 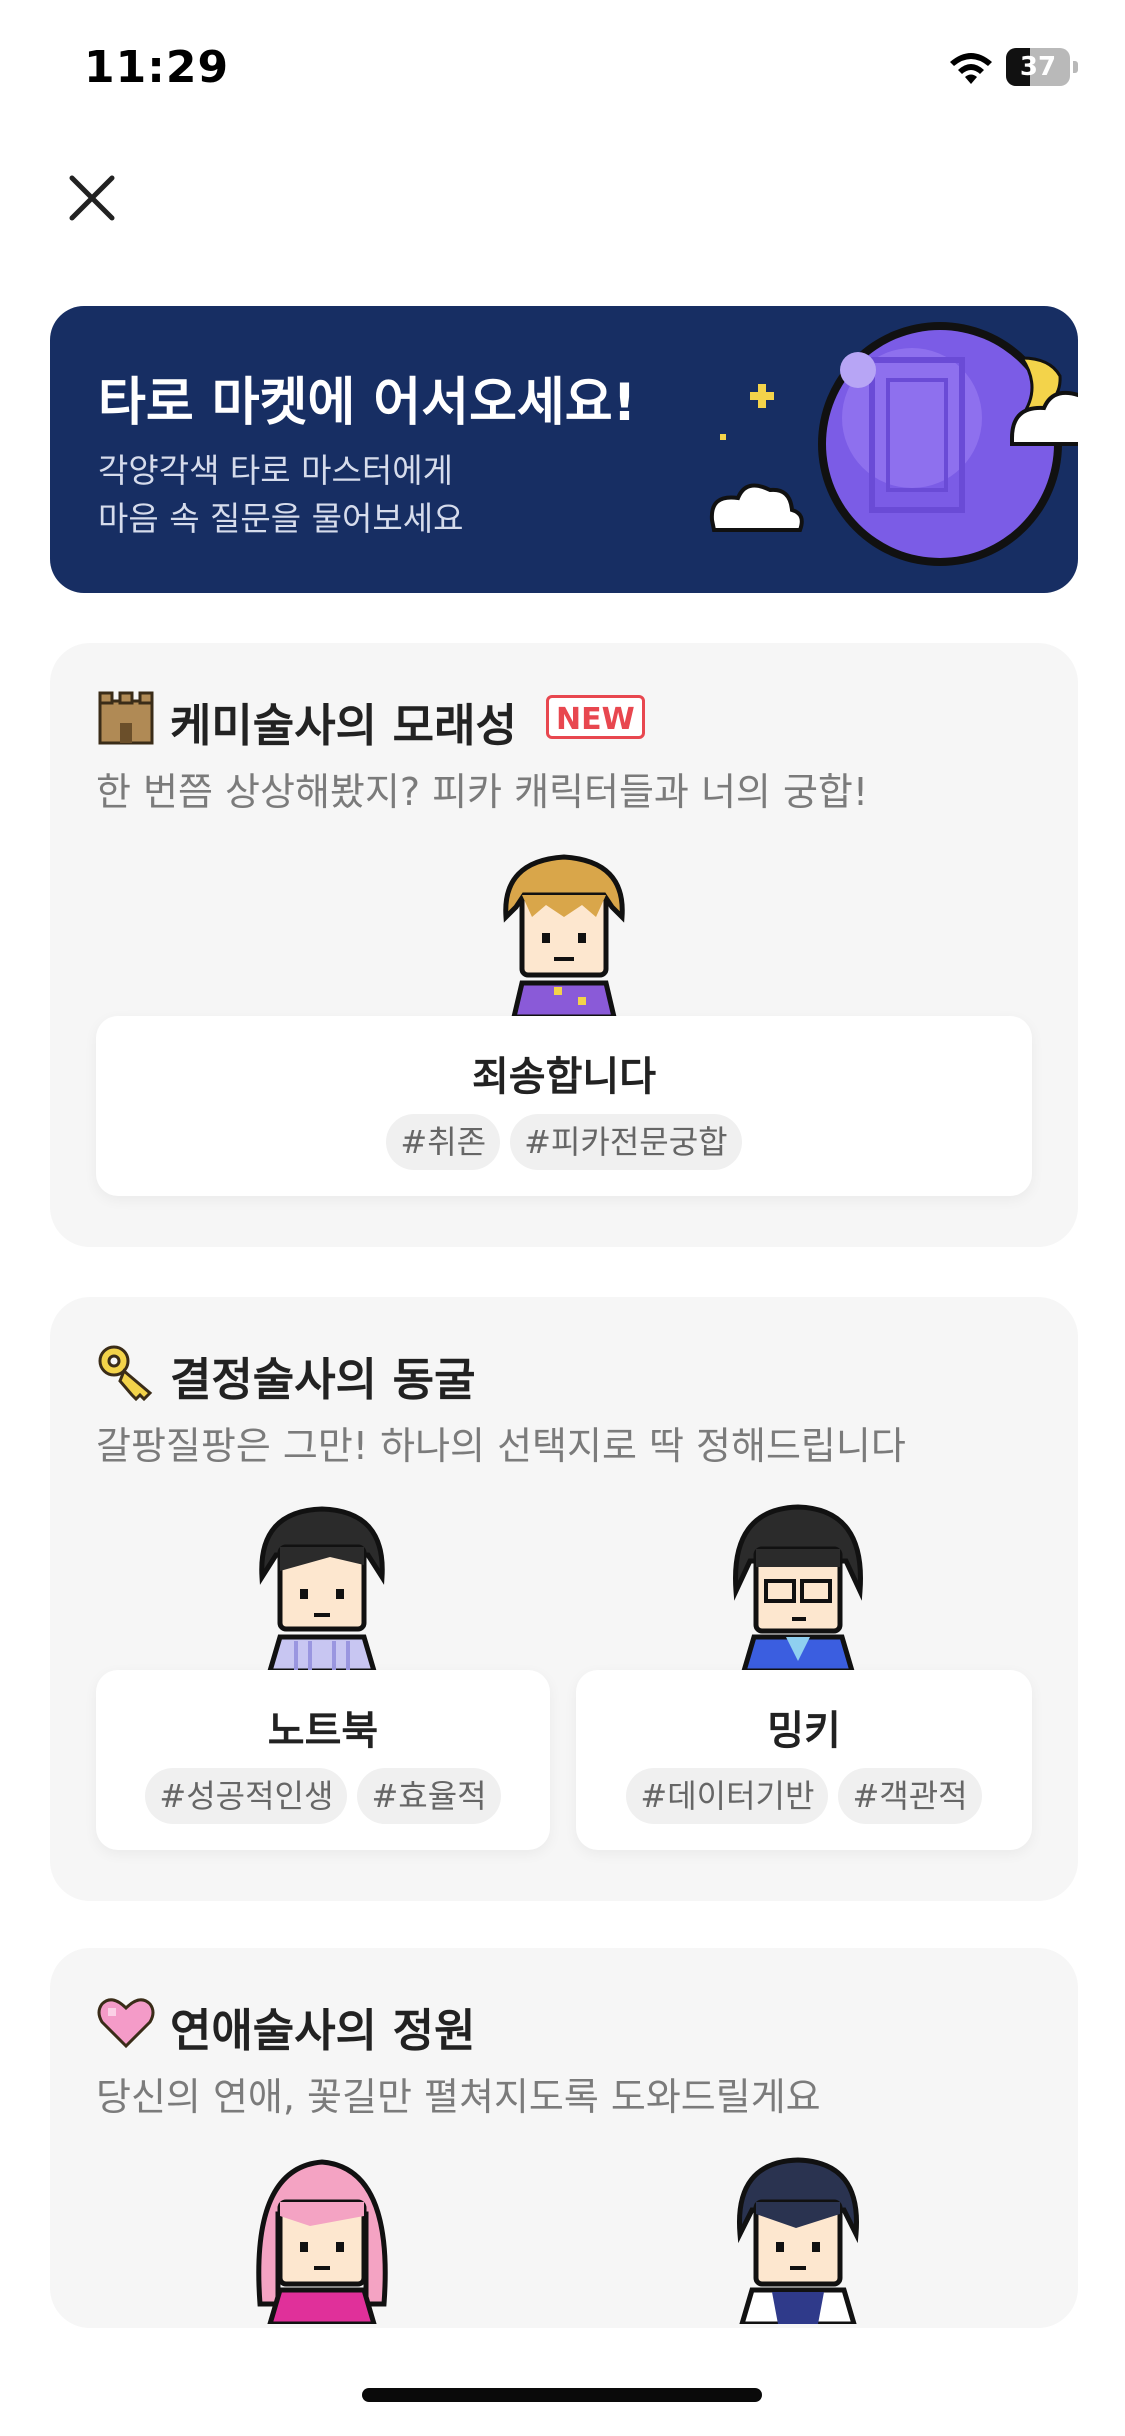 I want to click on reader-card: 죄송합니다 #취존 #피카전문궁합, so click(x=564, y=1106).